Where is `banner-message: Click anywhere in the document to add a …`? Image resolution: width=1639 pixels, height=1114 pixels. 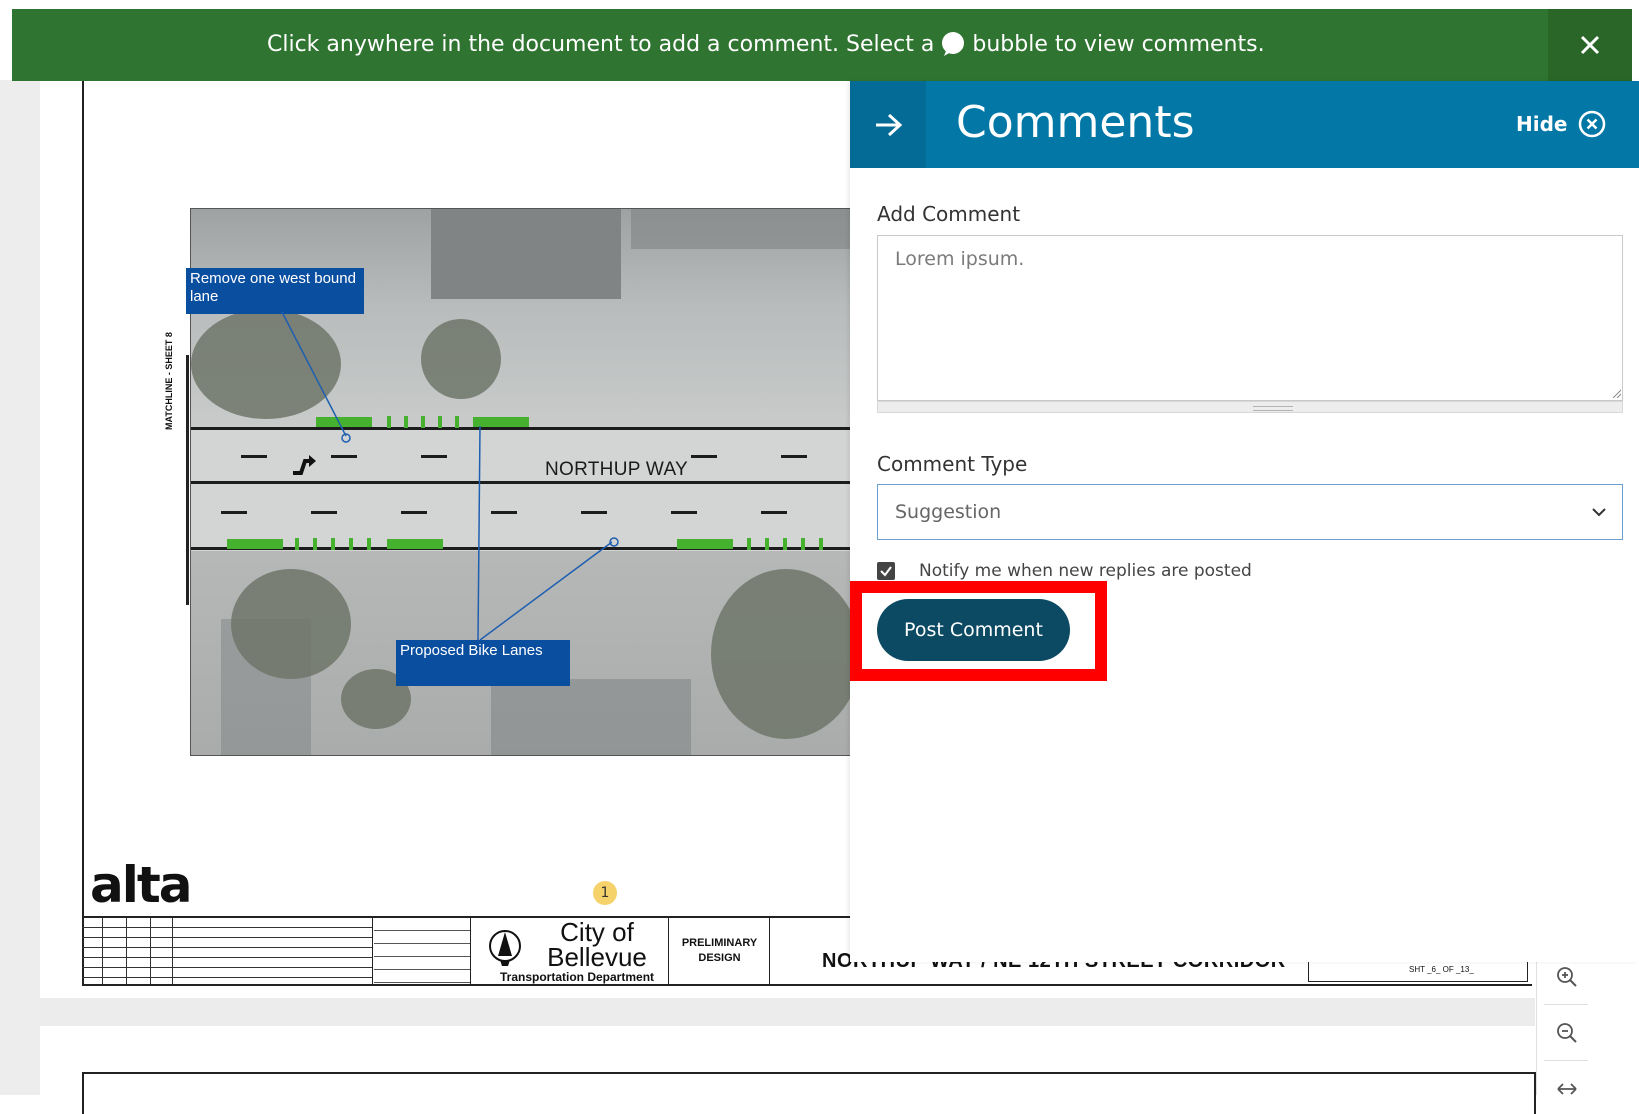
banner-message: Click anywhere in the document to add a … is located at coordinates (766, 44).